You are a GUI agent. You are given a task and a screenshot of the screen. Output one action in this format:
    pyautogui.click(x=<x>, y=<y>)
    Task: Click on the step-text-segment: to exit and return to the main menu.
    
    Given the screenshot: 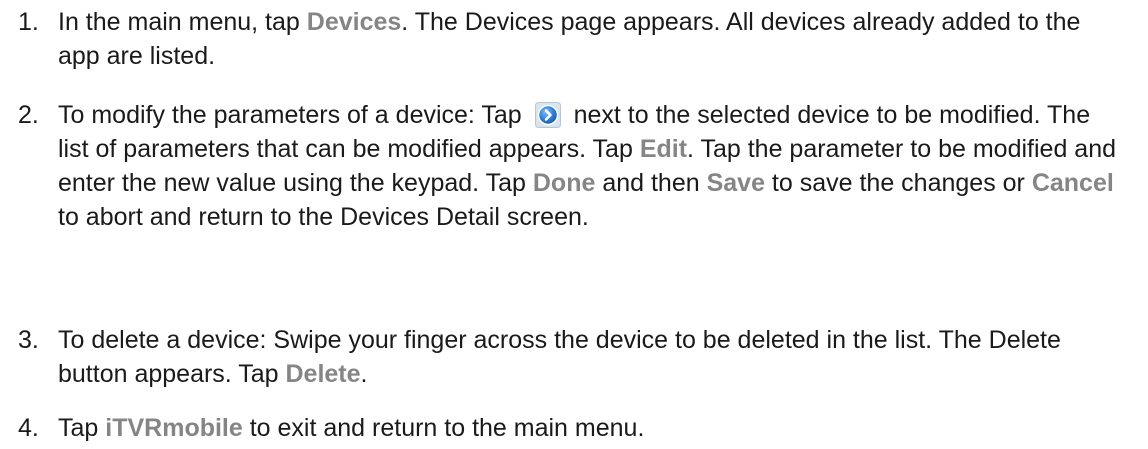 What is the action you would take?
    pyautogui.click(x=443, y=428)
    